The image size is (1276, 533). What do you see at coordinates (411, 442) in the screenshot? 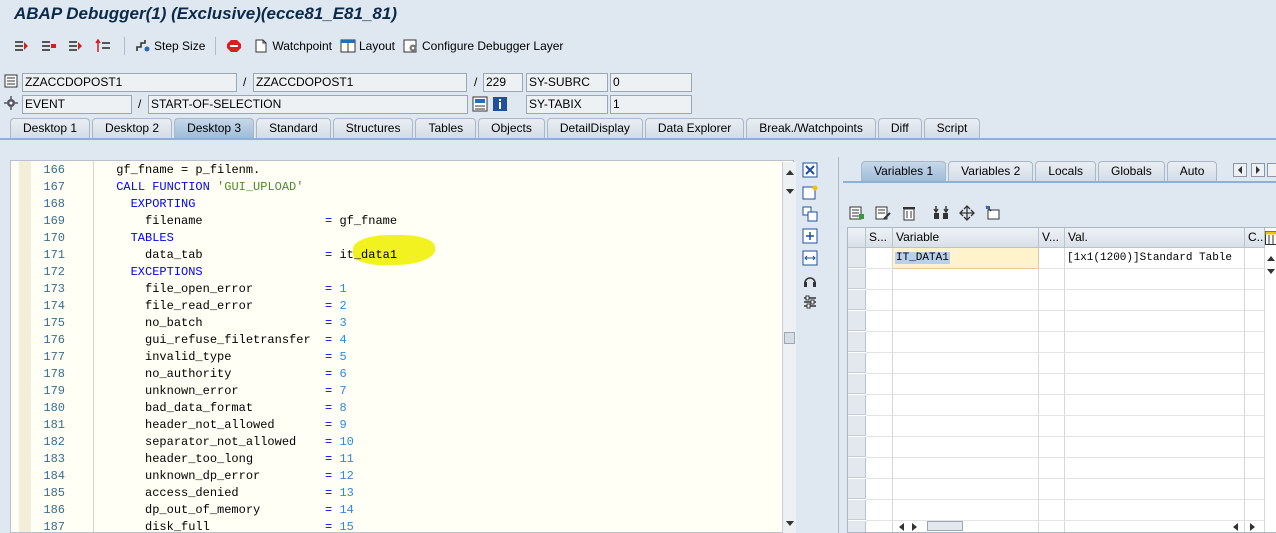
I see `code-line: 182 separator_not_allowed = 10` at bounding box center [411, 442].